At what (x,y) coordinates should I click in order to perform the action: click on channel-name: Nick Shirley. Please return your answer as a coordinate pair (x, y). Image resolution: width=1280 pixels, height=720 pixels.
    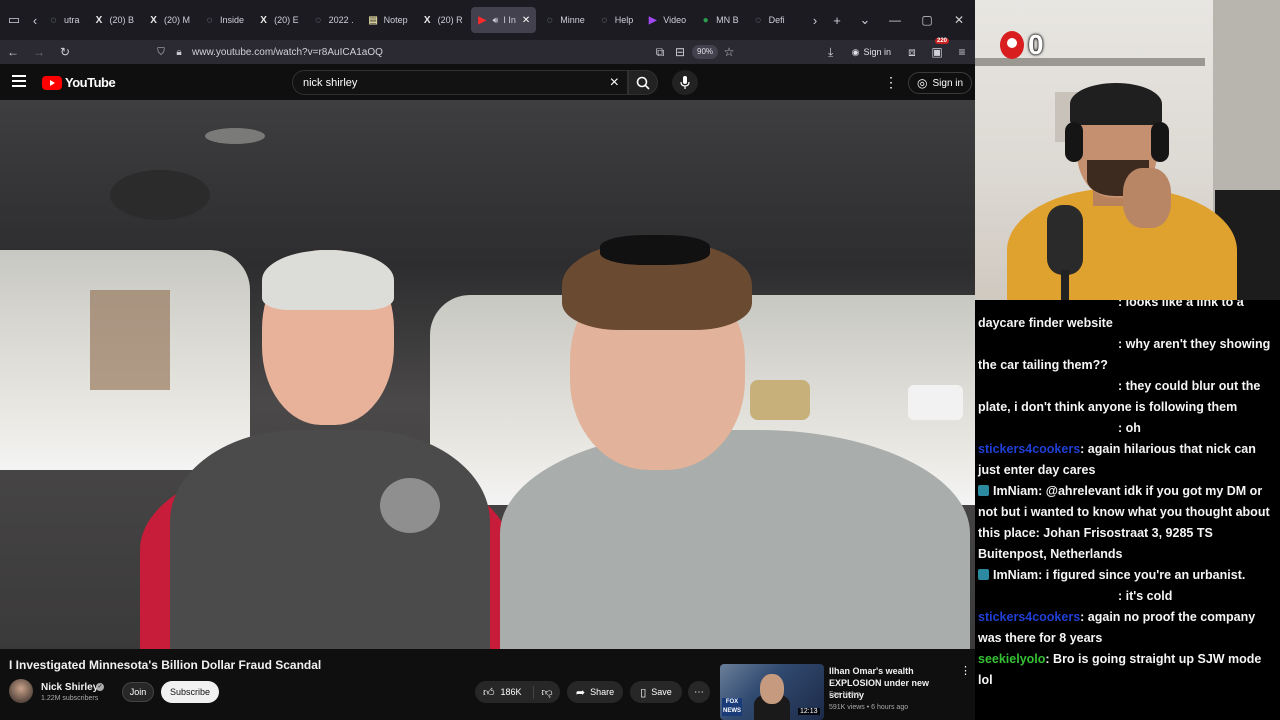
    Looking at the image, I should click on (69, 687).